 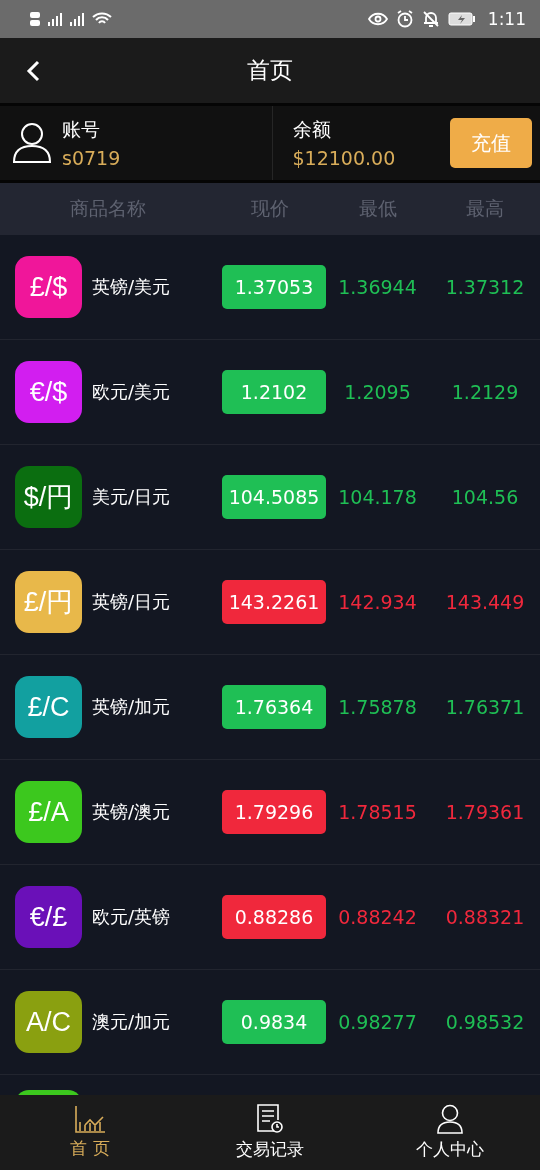 I want to click on alarm-icon, so click(x=404, y=19).